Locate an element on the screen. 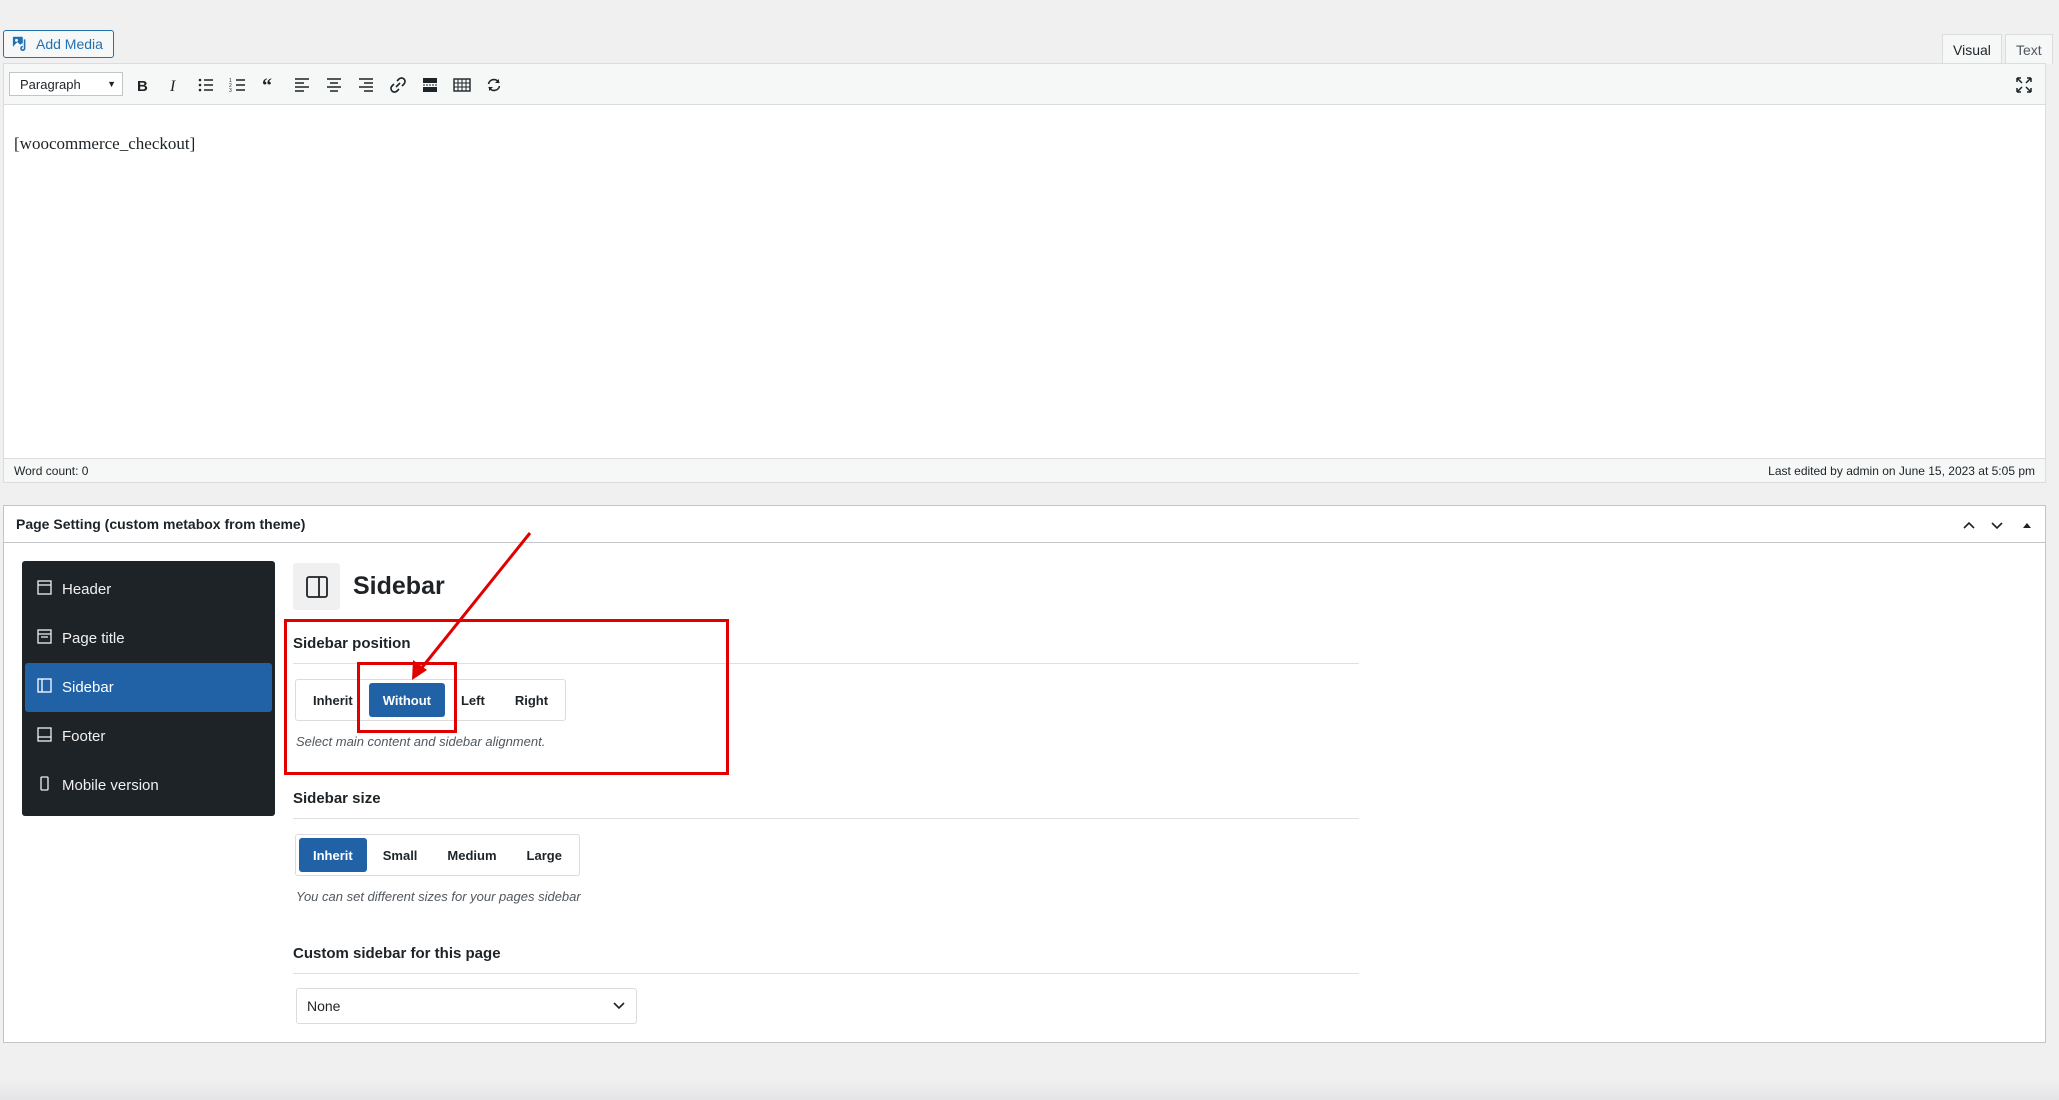  chevron-up-icon is located at coordinates (1969, 525).